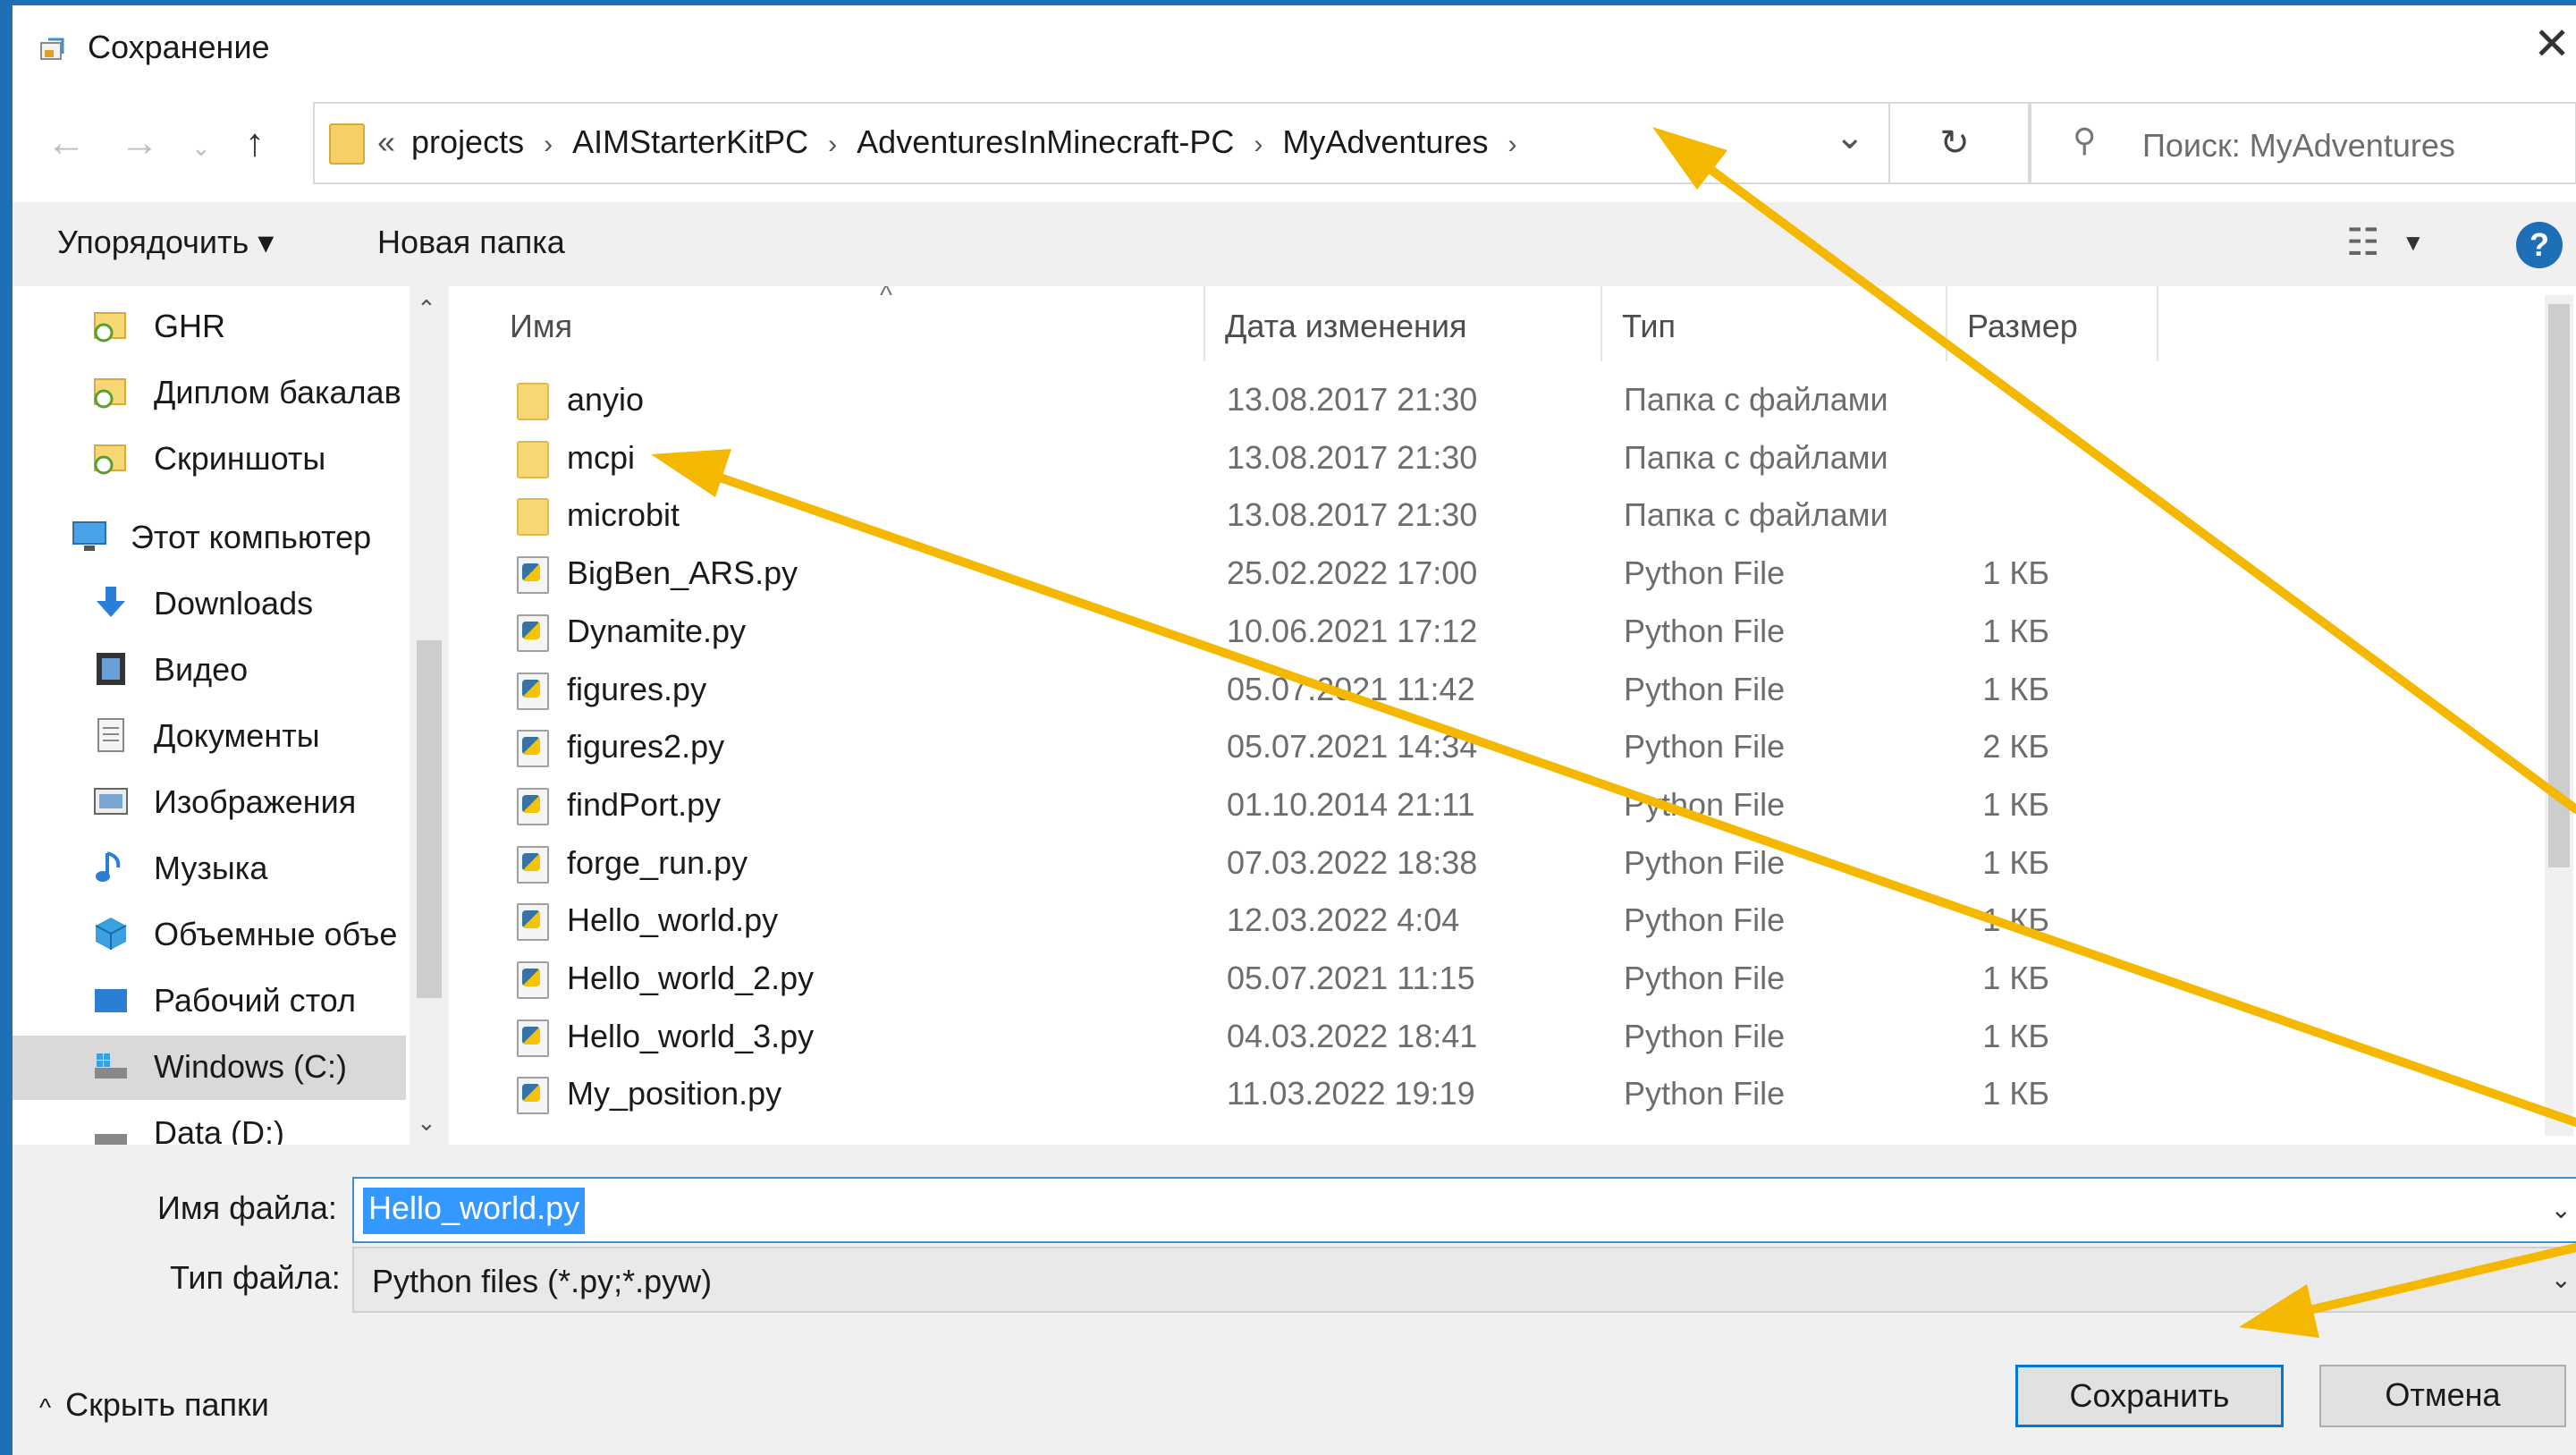 The width and height of the screenshot is (2576, 1455). What do you see at coordinates (2149, 1396) in the screenshot?
I see `save-button: Сохранить` at bounding box center [2149, 1396].